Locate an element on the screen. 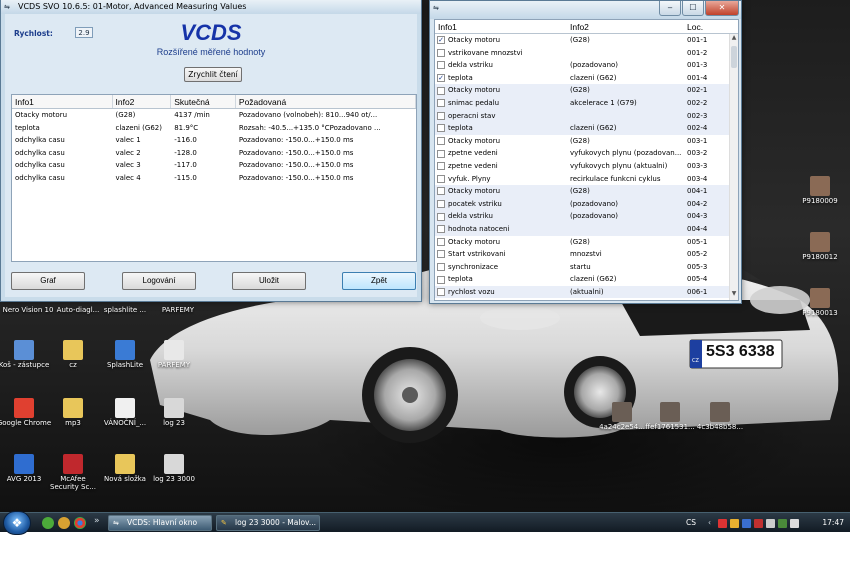 The width and height of the screenshot is (850, 566). chrome-taskbar-icon is located at coordinates (80, 523).